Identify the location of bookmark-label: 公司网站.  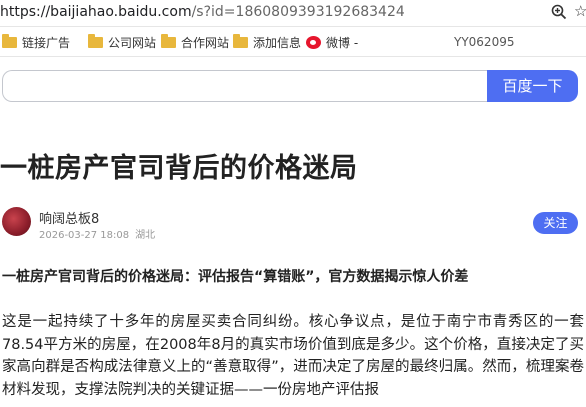
(132, 43).